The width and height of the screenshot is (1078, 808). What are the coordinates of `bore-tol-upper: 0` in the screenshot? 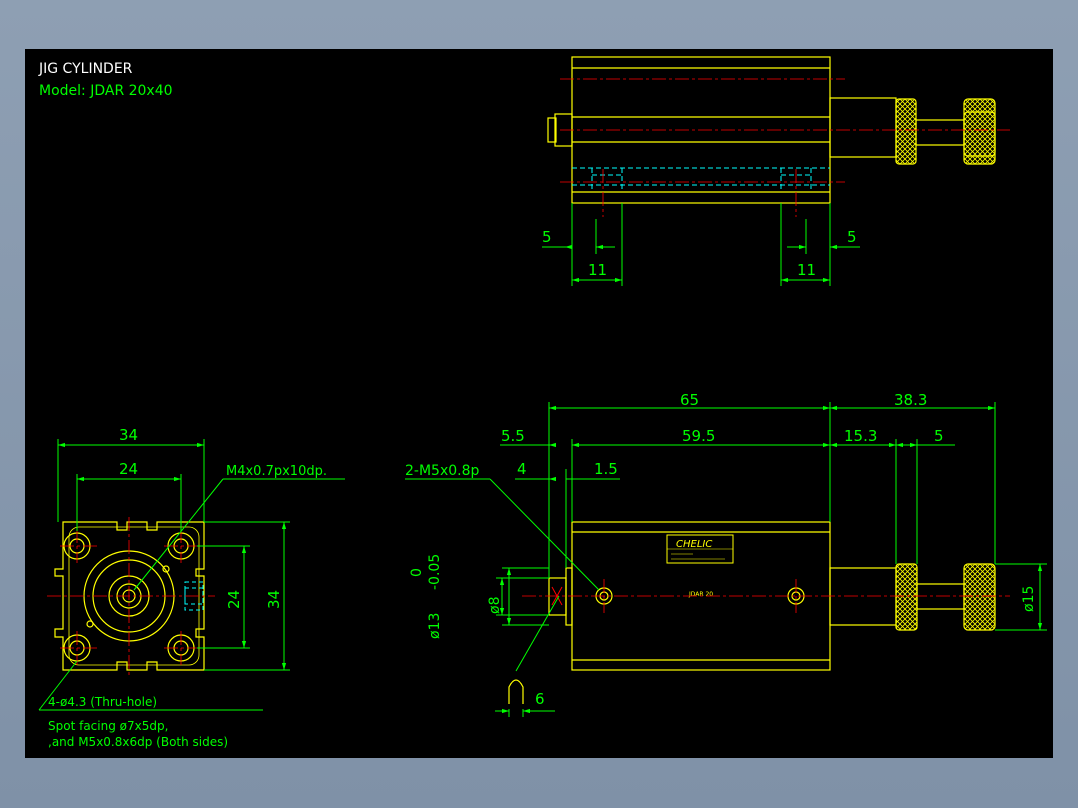 It's located at (417, 572).